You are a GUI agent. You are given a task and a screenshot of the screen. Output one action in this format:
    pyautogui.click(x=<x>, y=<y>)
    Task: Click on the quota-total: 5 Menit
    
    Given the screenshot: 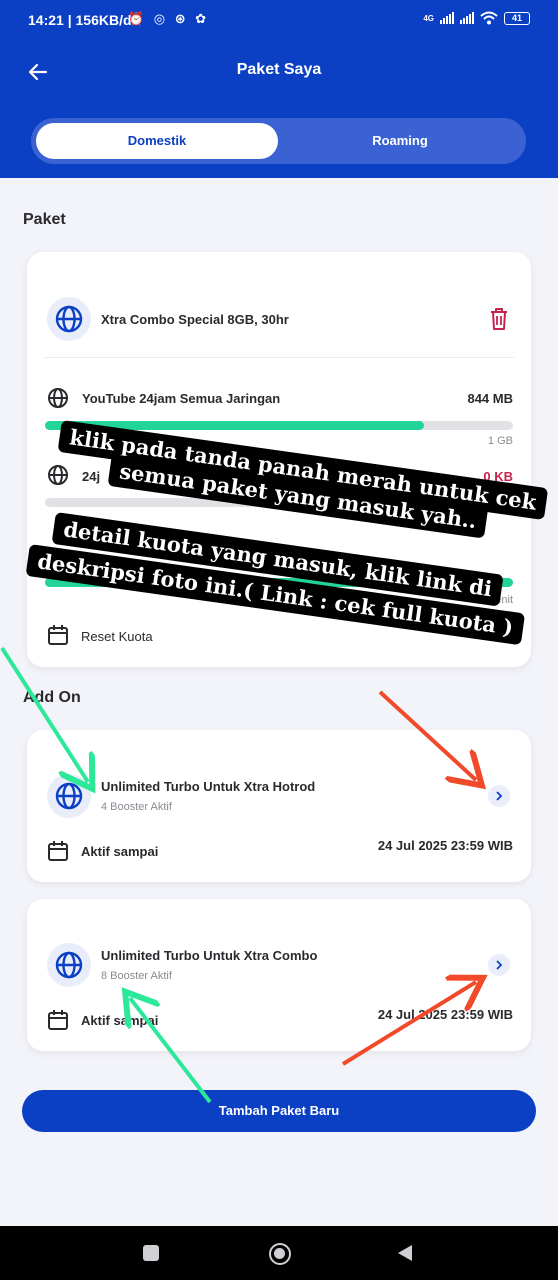 What is the action you would take?
    pyautogui.click(x=494, y=600)
    